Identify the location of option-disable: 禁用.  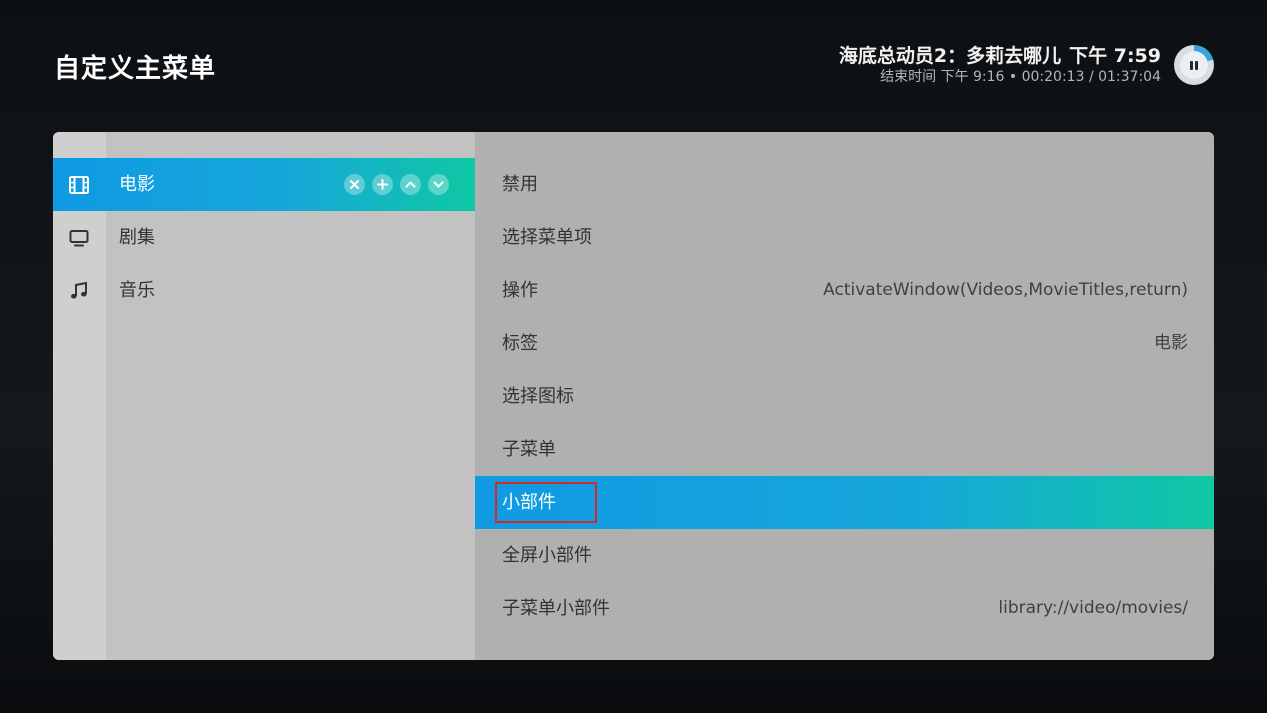
(844, 184).